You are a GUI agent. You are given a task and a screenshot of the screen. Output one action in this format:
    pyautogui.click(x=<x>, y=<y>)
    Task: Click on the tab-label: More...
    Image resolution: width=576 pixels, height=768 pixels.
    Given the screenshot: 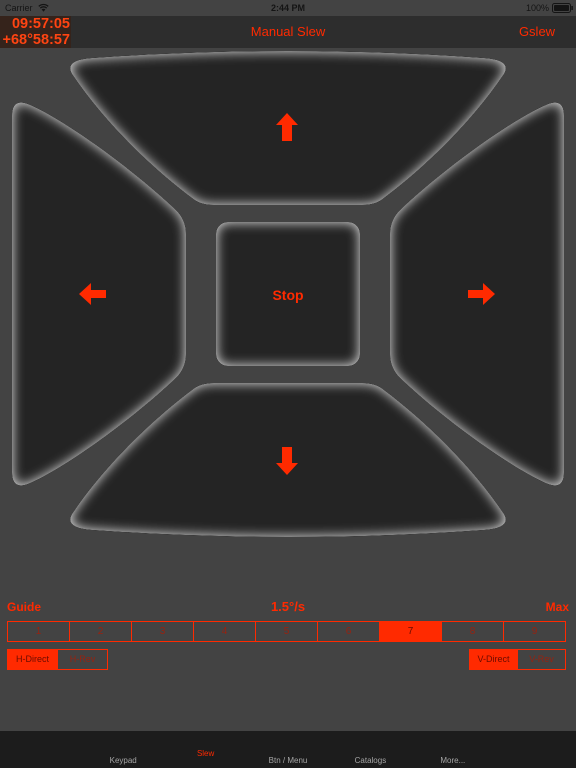 What is the action you would take?
    pyautogui.click(x=453, y=760)
    